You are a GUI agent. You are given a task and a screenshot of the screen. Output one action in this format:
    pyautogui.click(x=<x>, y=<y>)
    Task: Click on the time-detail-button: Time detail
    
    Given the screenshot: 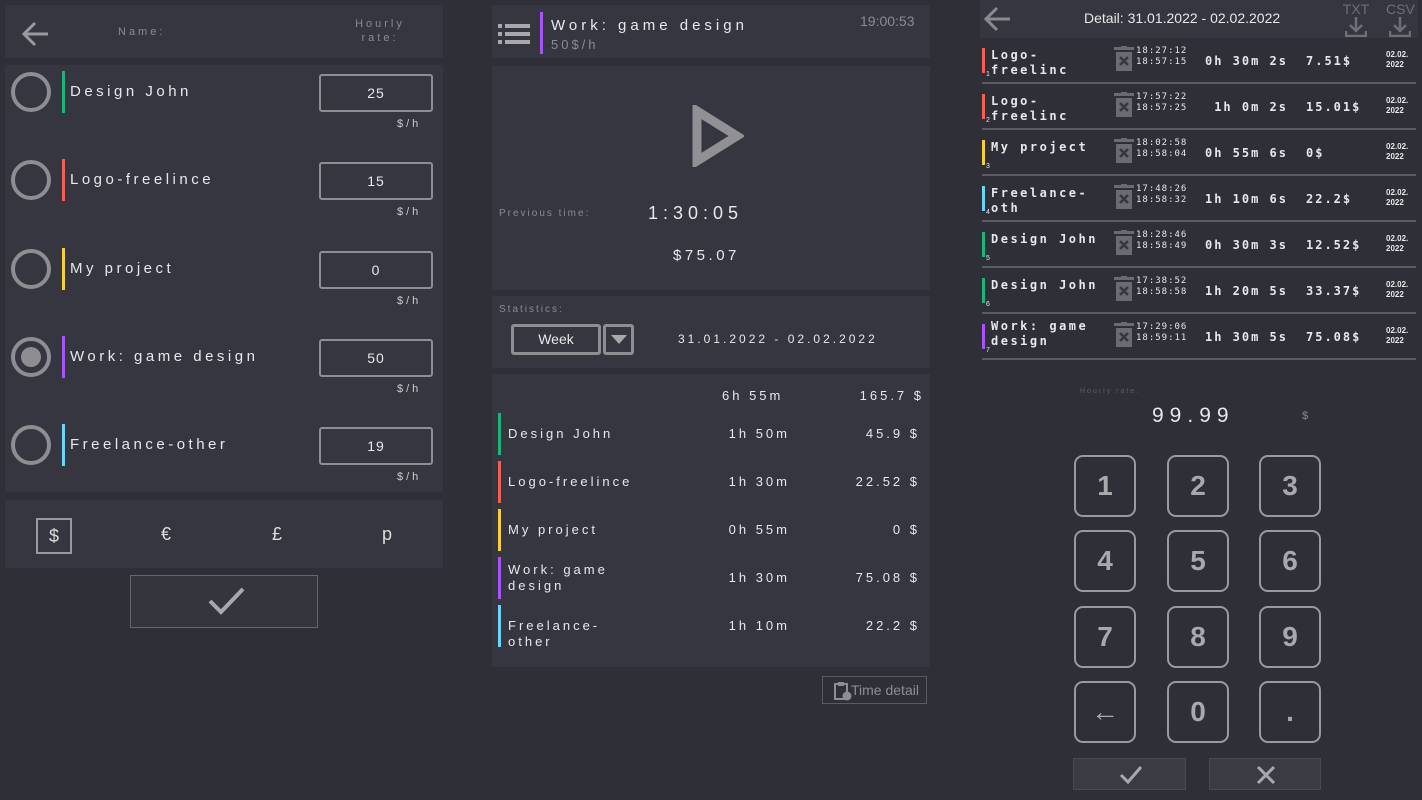 What is the action you would take?
    pyautogui.click(x=874, y=690)
    